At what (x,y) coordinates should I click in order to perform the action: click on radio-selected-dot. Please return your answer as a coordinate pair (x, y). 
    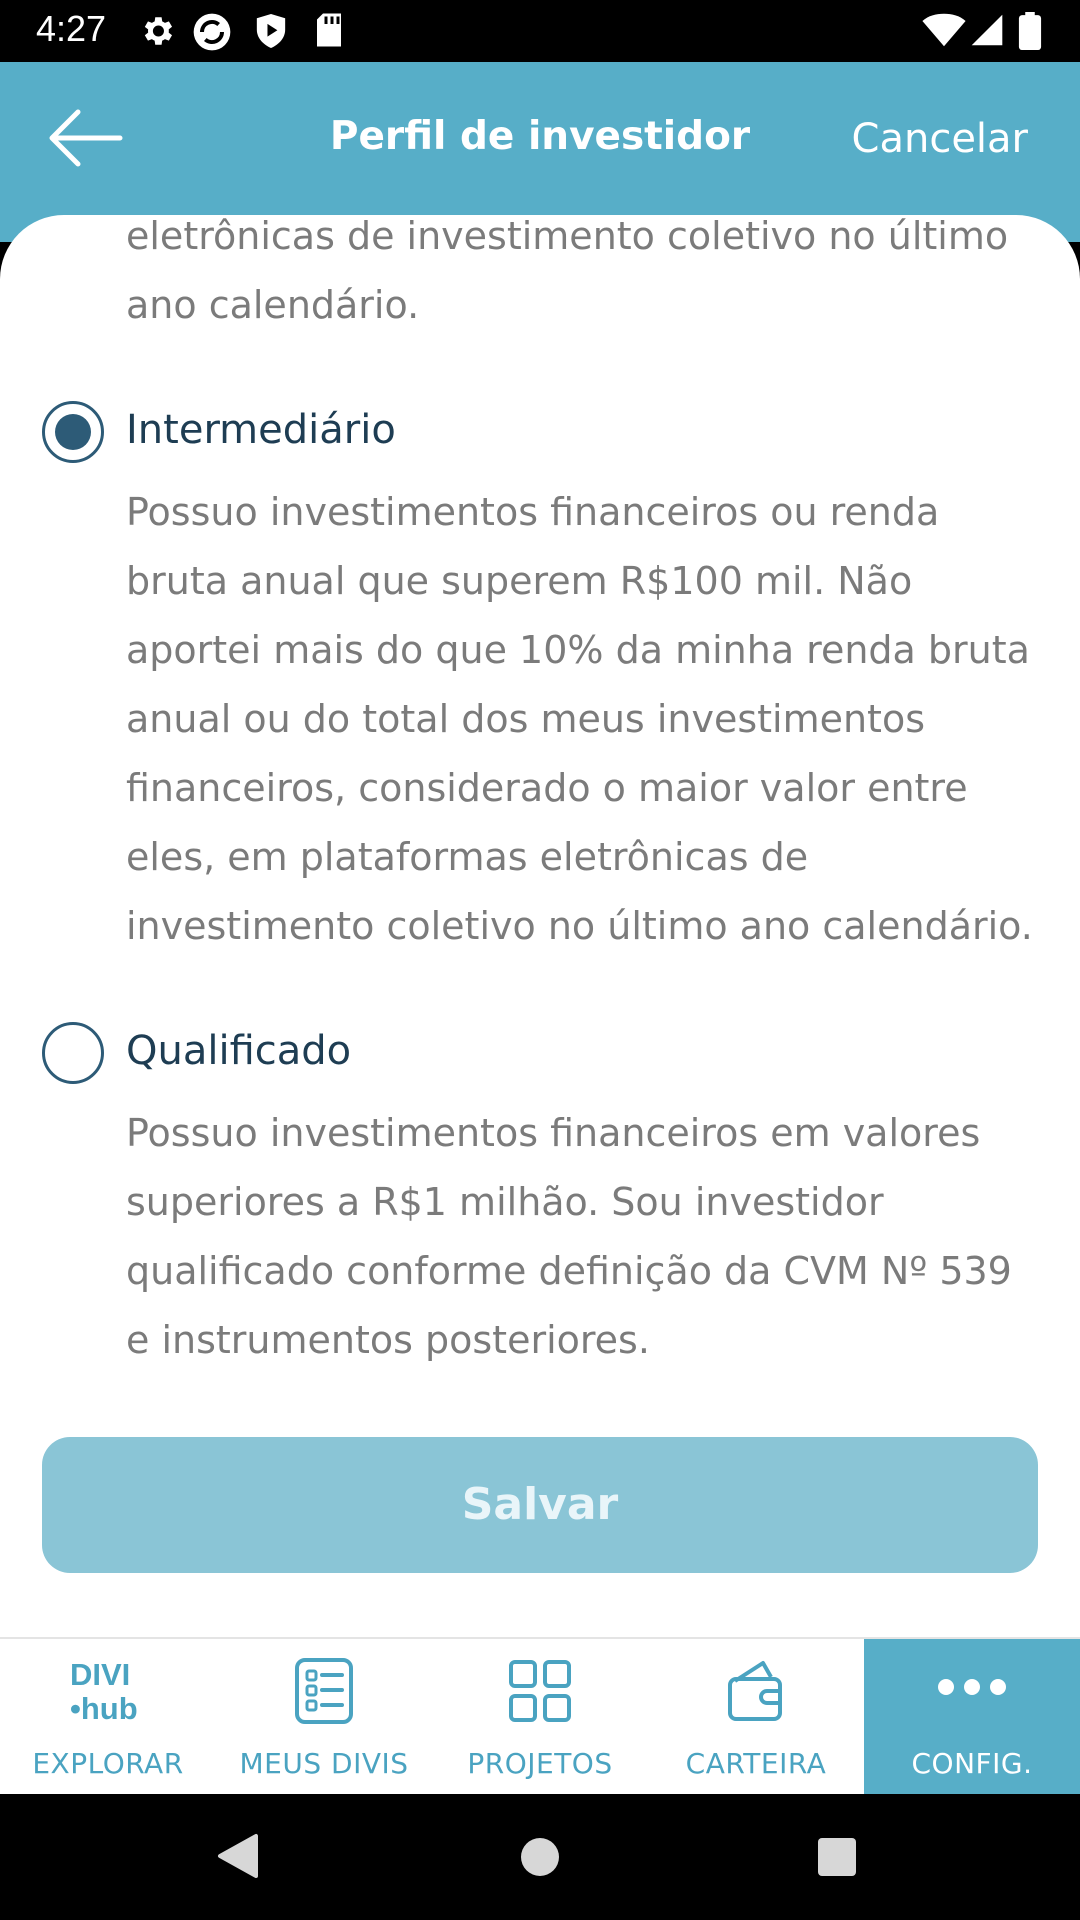
    Looking at the image, I should click on (73, 432).